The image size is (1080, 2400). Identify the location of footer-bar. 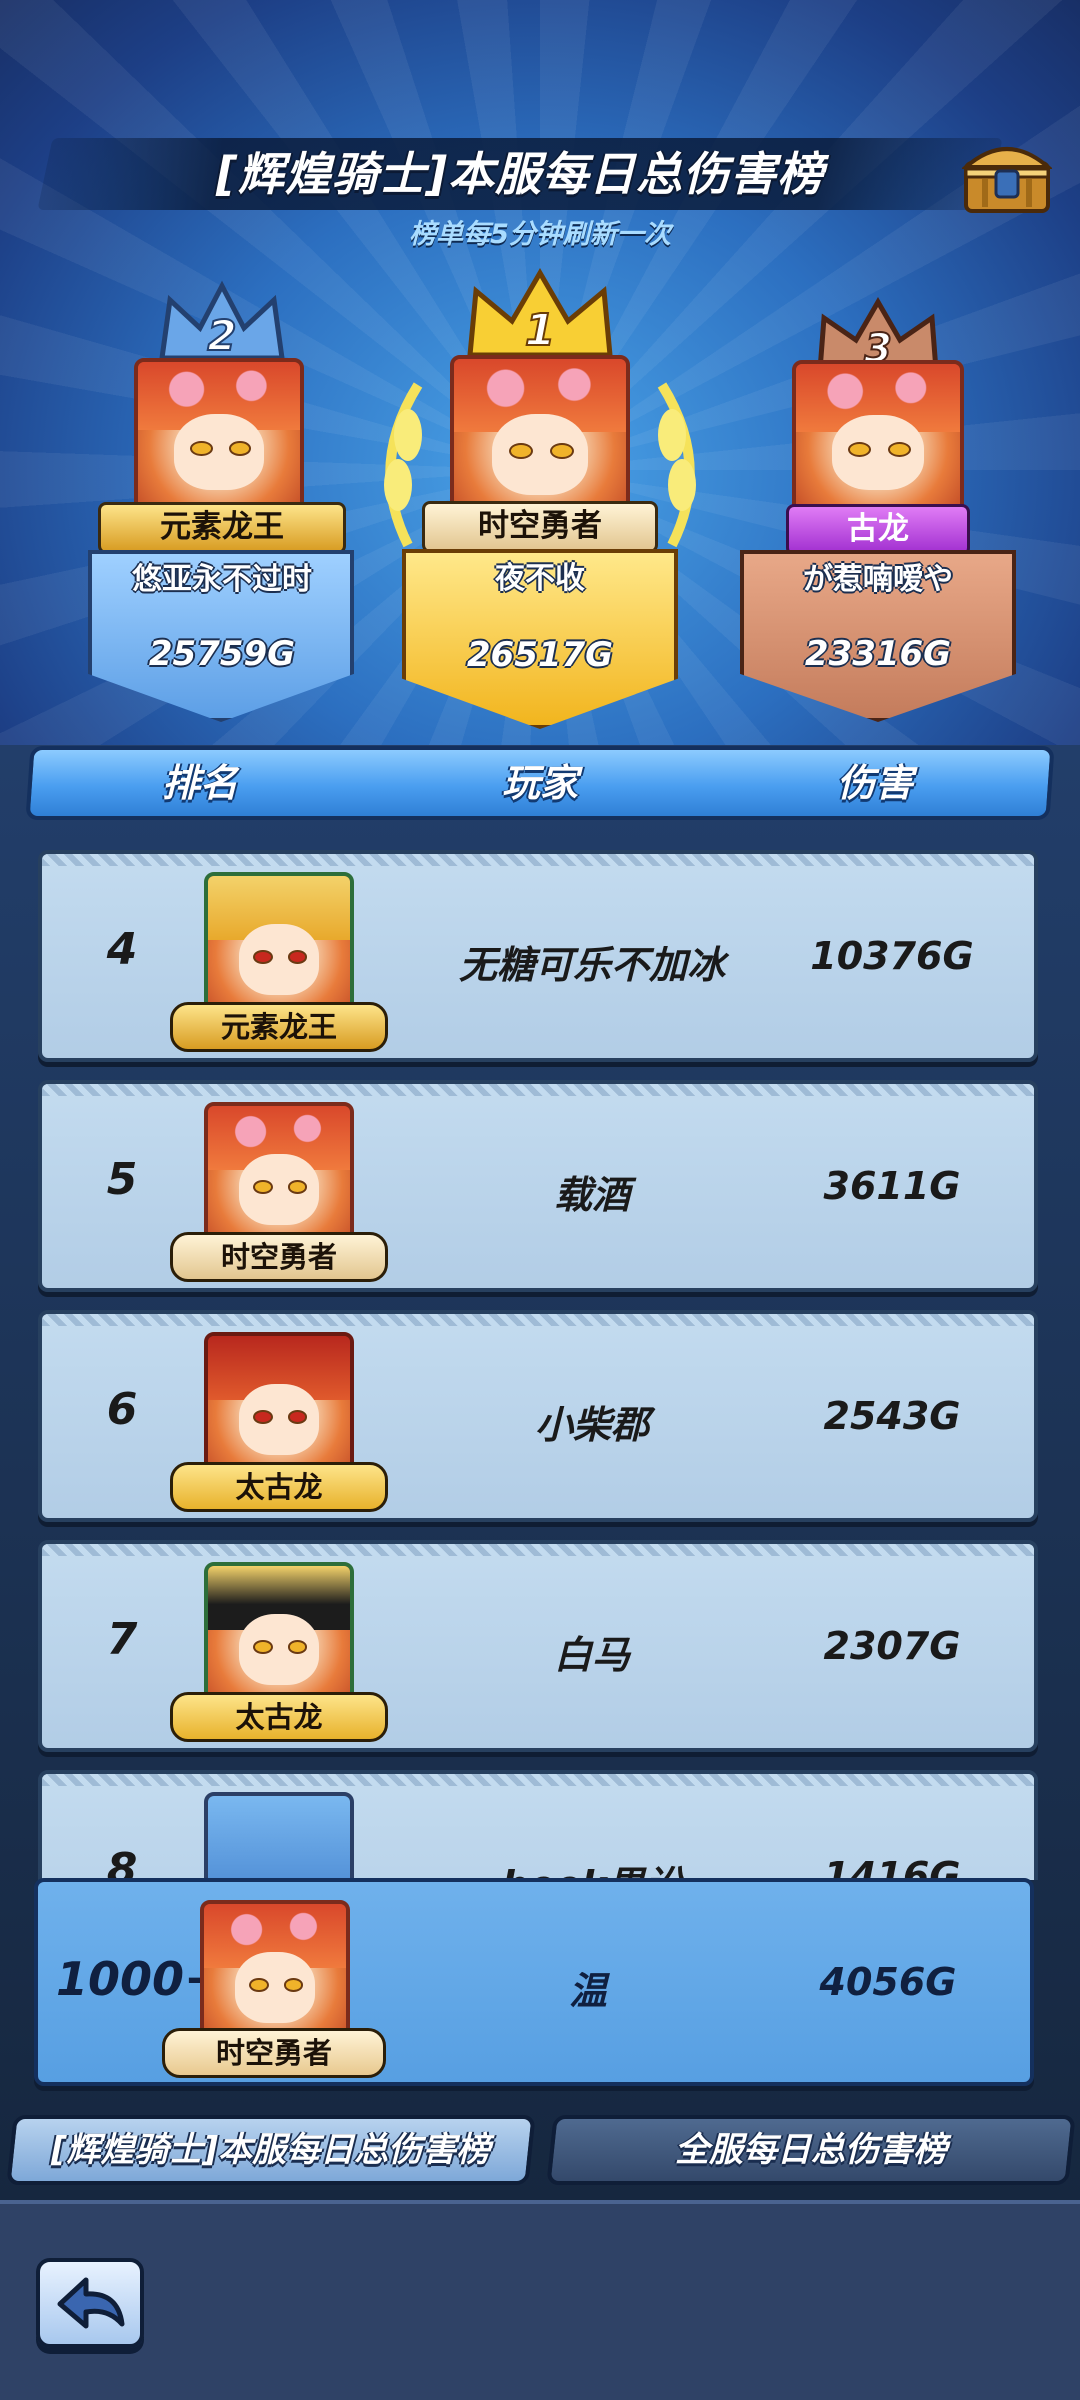
(540, 2300).